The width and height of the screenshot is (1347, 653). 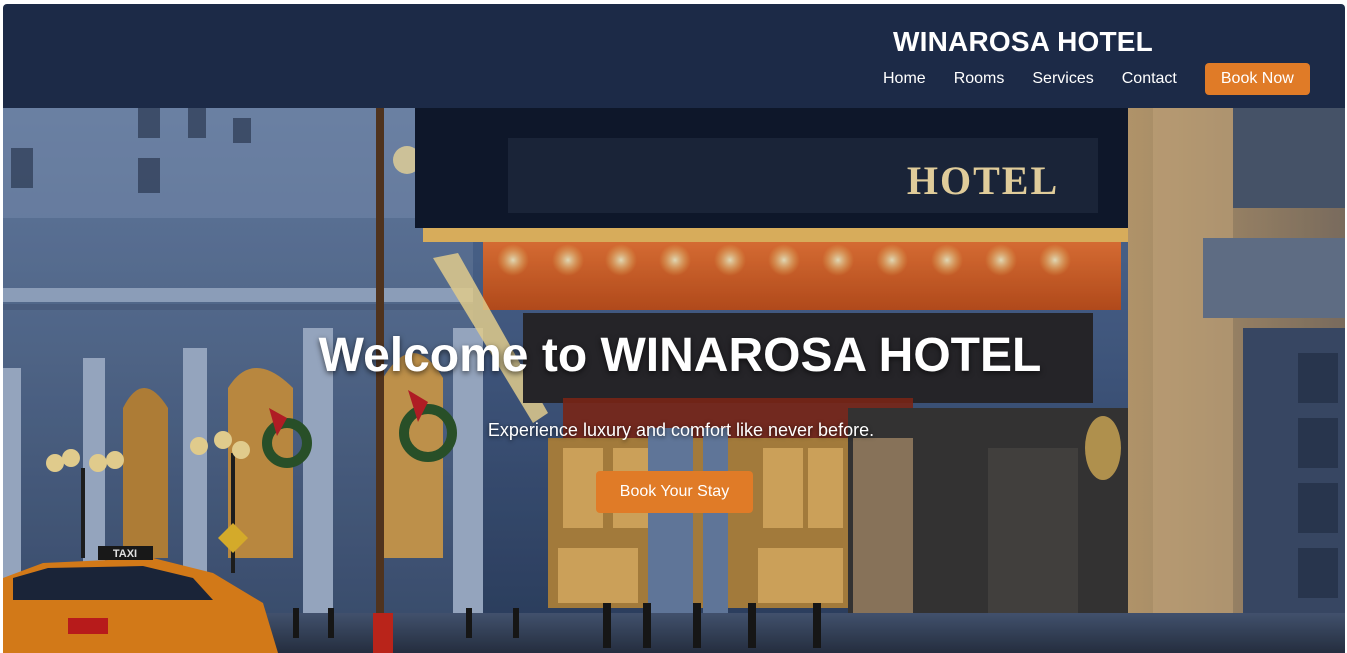 I want to click on nav-link-home: Home, so click(x=904, y=79).